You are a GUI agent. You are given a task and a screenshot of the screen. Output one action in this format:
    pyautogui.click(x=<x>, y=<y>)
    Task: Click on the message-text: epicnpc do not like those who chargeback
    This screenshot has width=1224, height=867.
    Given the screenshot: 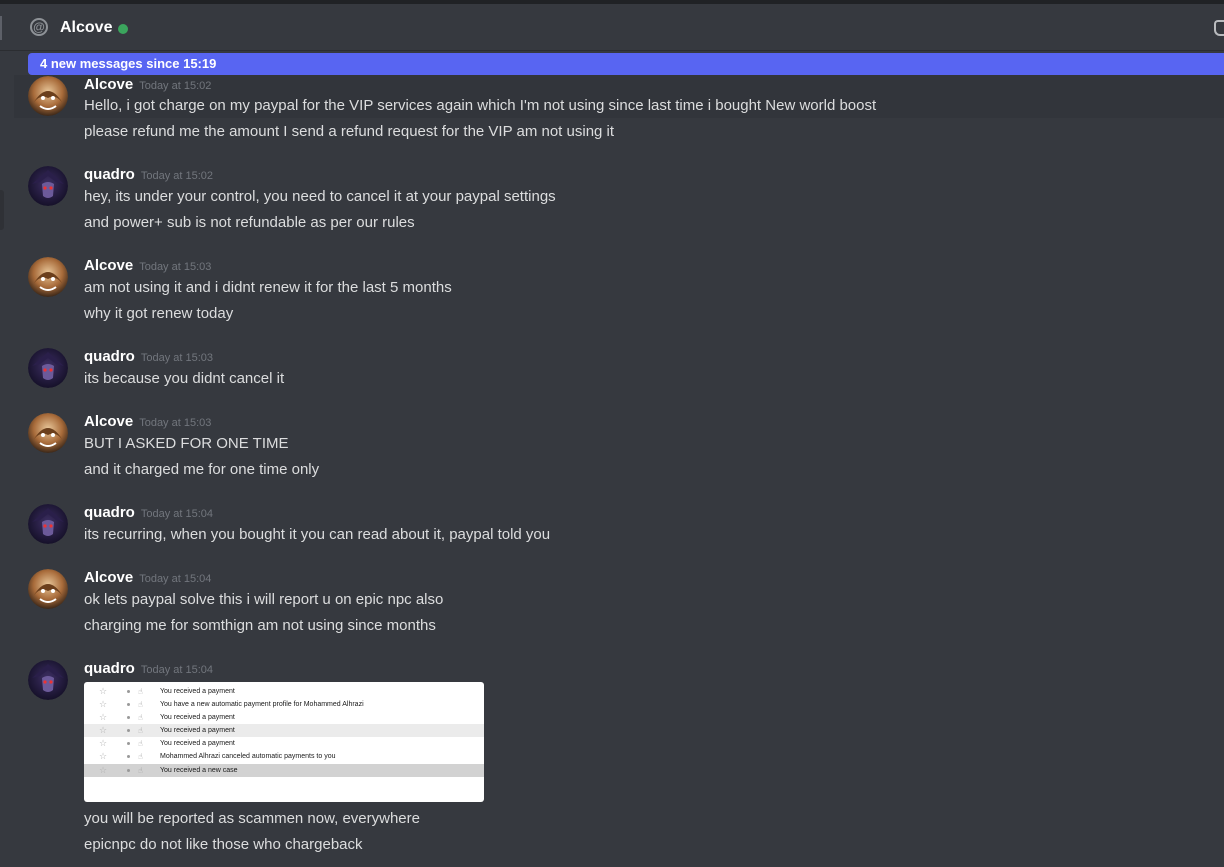 What is the action you would take?
    pyautogui.click(x=223, y=844)
    